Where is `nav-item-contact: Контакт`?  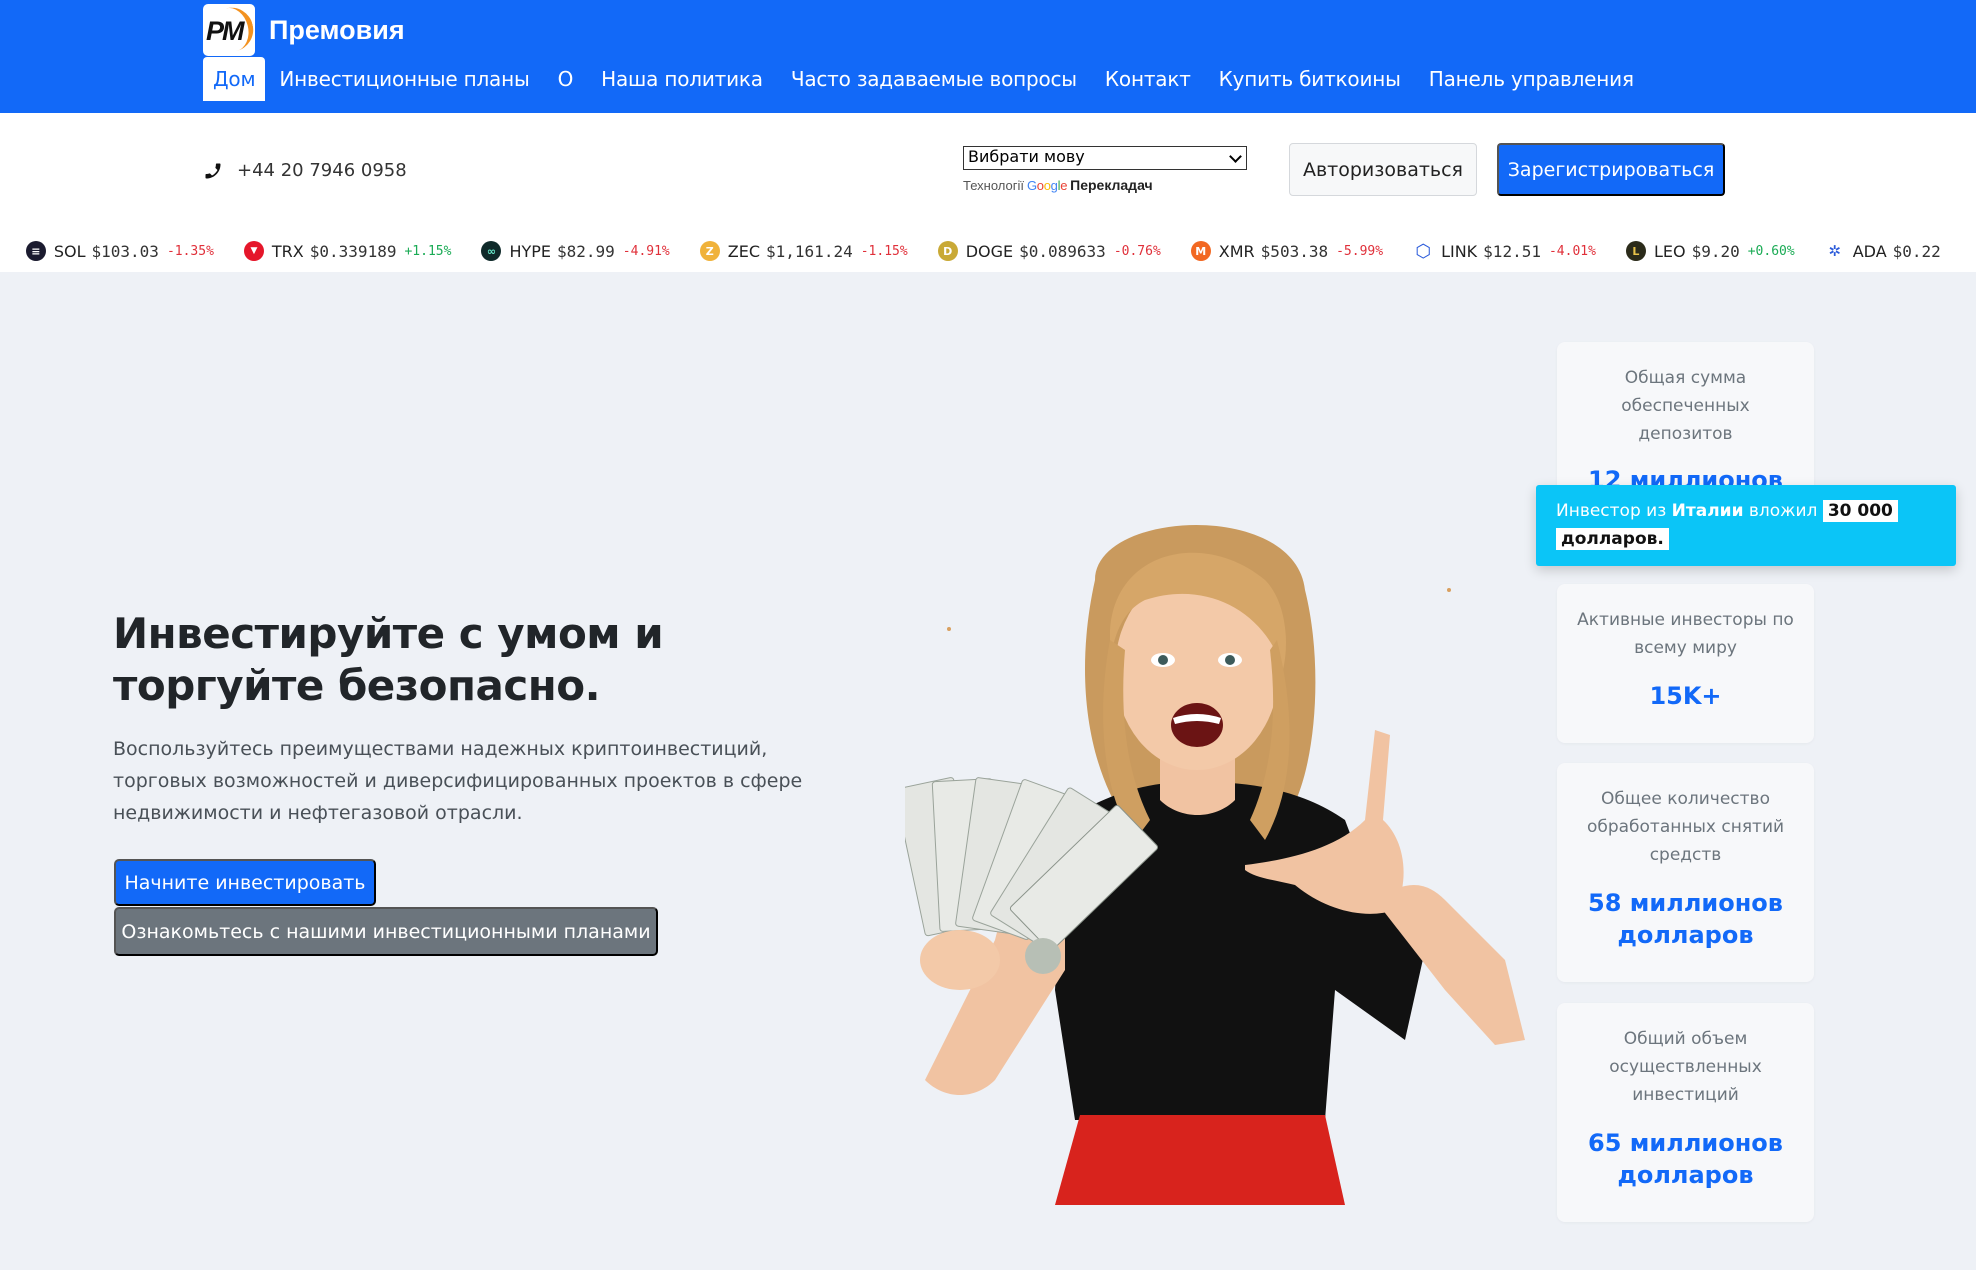
nav-item-contact: Контакт is located at coordinates (1148, 79).